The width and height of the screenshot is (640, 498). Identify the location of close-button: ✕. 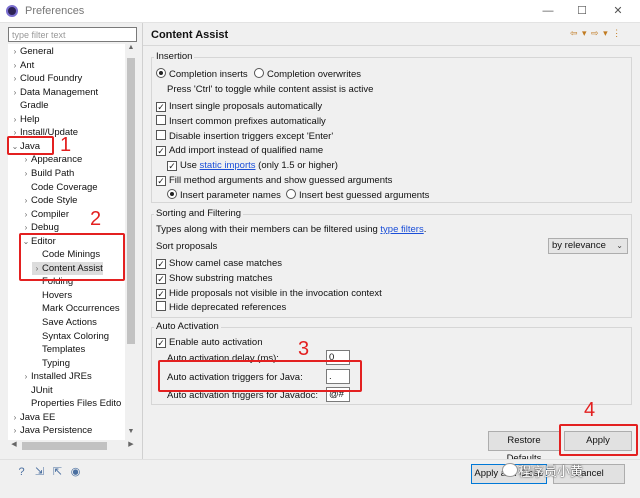
(618, 11).